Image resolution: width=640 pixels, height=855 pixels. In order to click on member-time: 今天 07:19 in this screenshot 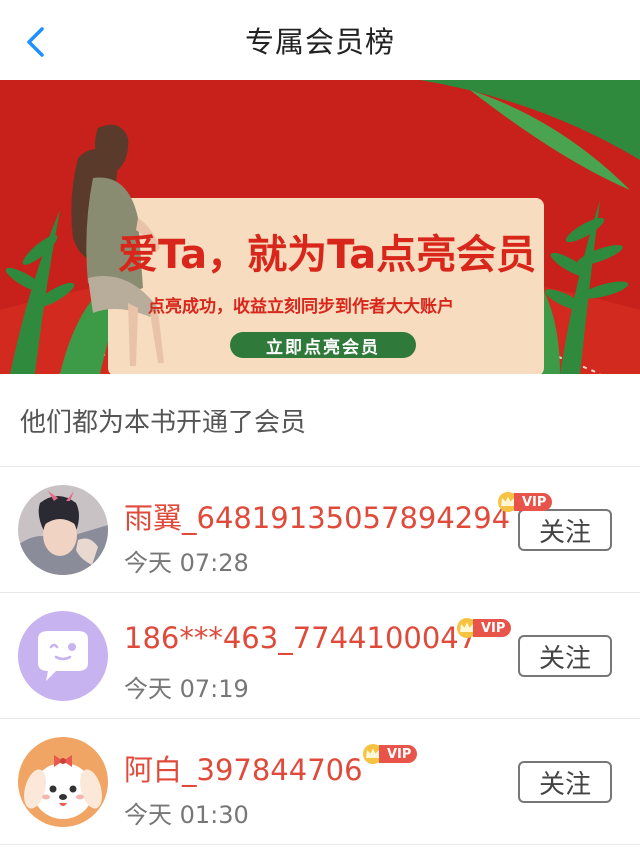, I will do `click(186, 689)`.